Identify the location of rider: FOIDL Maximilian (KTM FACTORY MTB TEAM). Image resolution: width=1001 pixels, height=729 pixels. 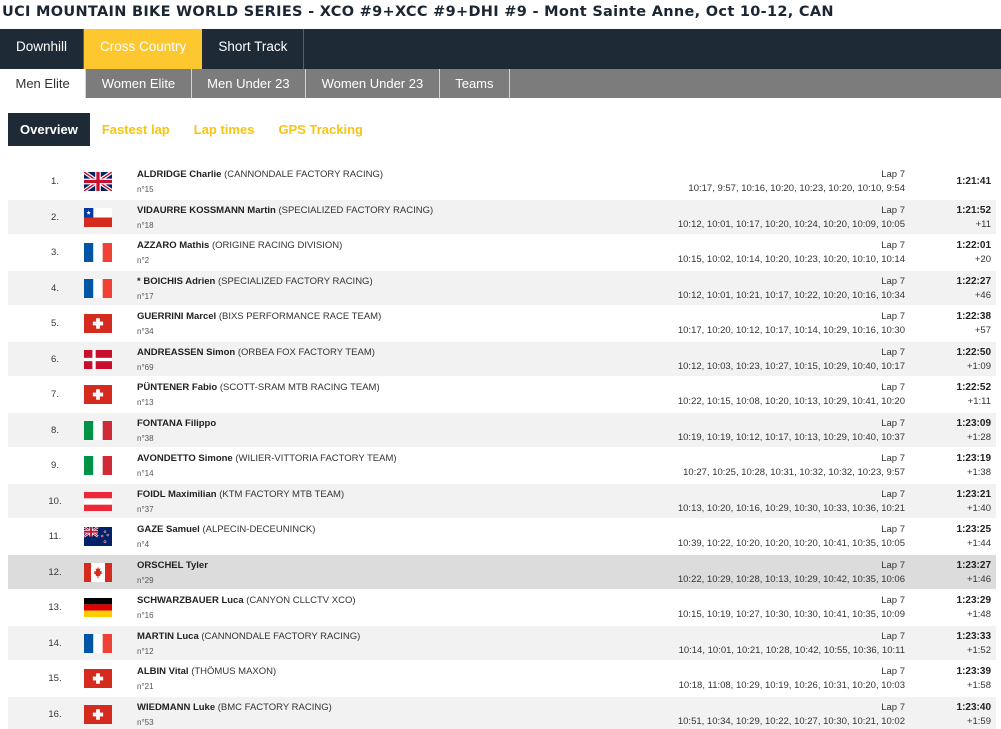
(240, 494).